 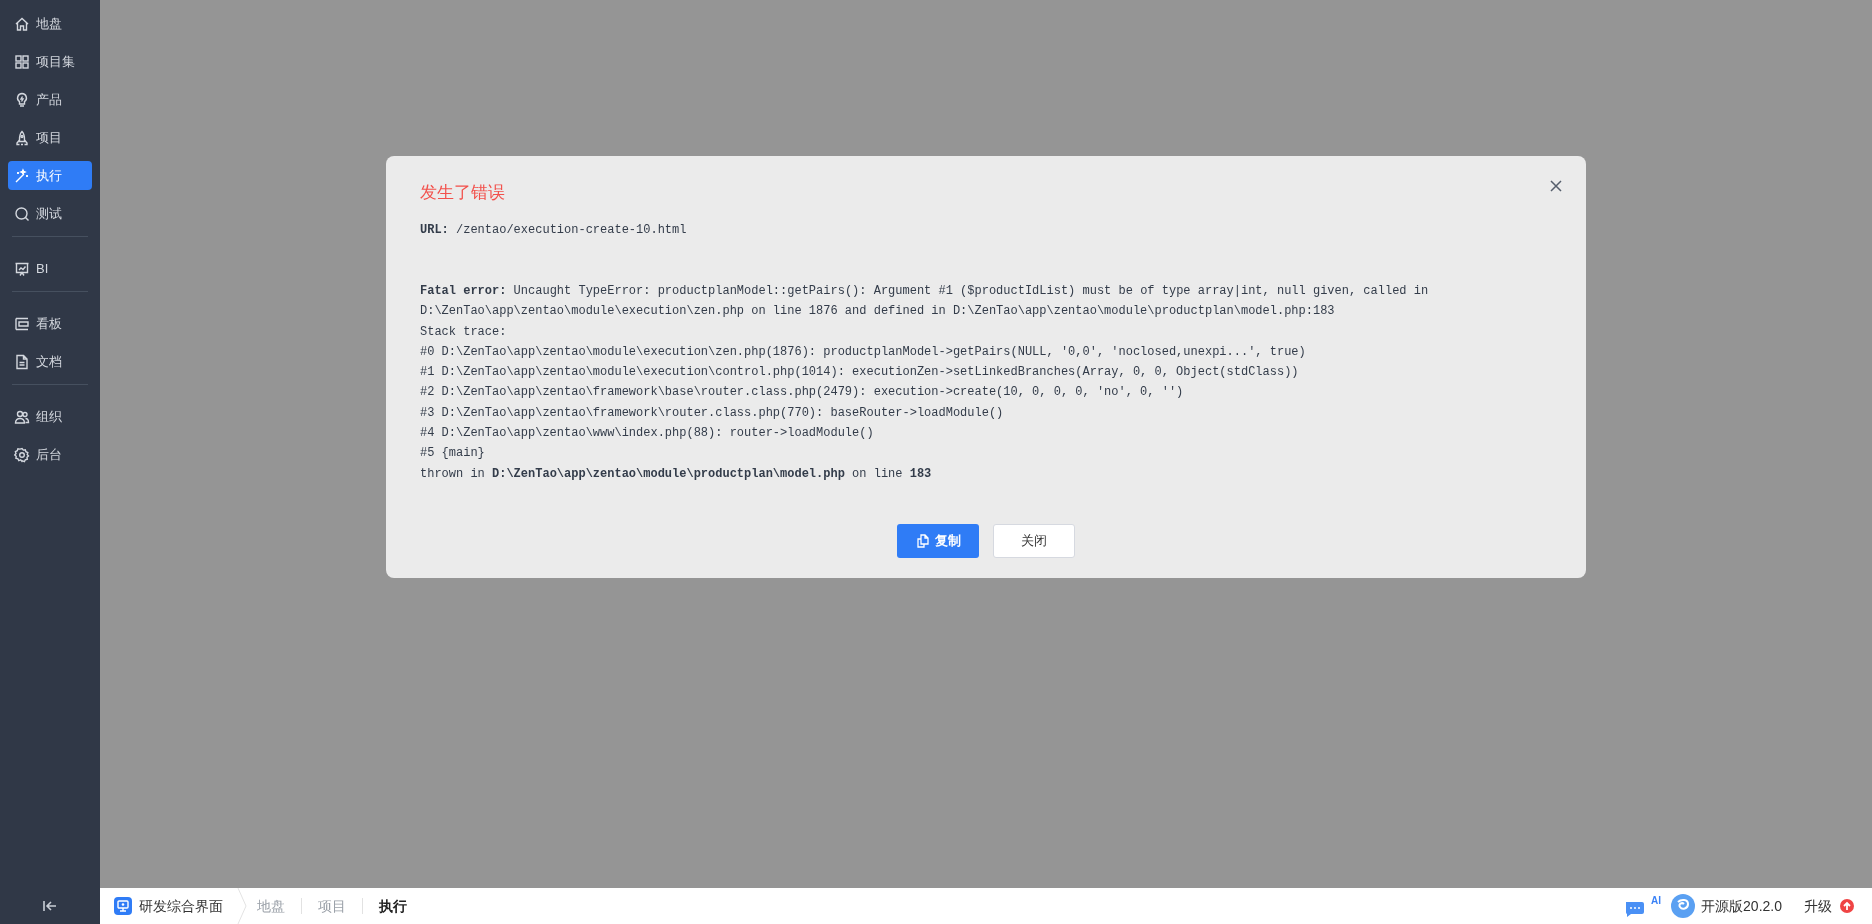 I want to click on kanban-icon, so click(x=22, y=323).